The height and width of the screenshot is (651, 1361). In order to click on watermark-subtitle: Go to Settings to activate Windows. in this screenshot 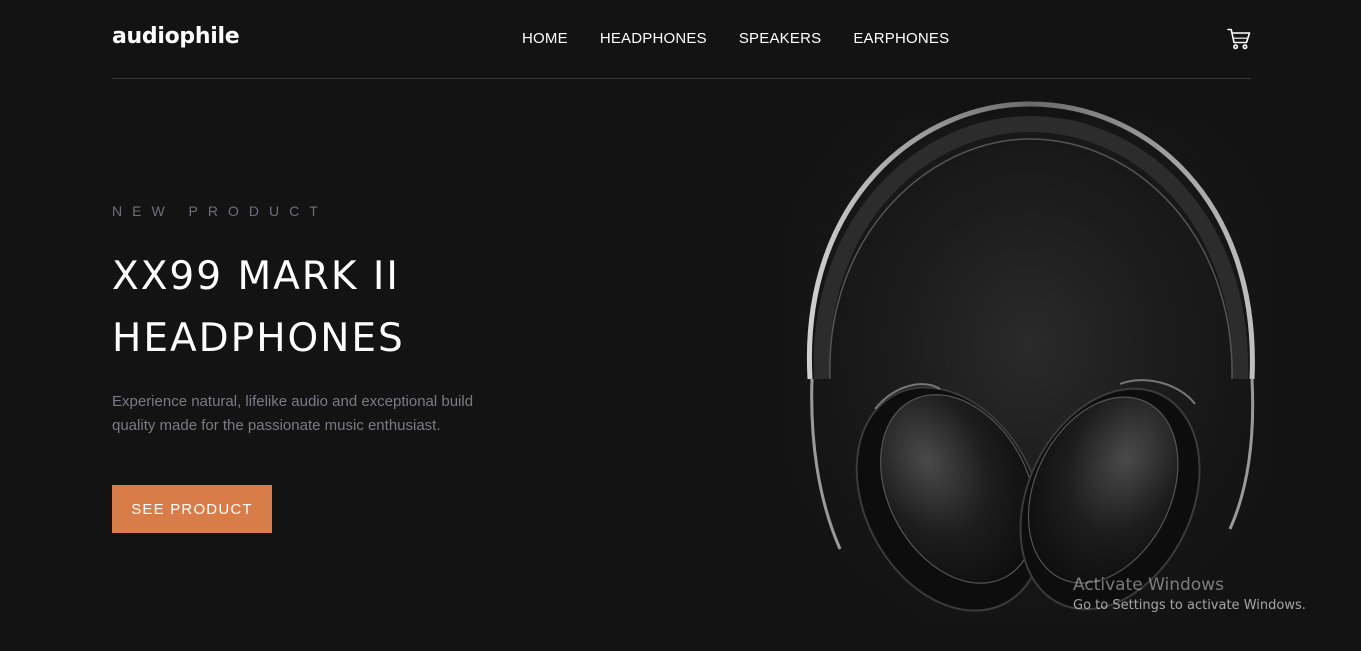, I will do `click(1189, 605)`.